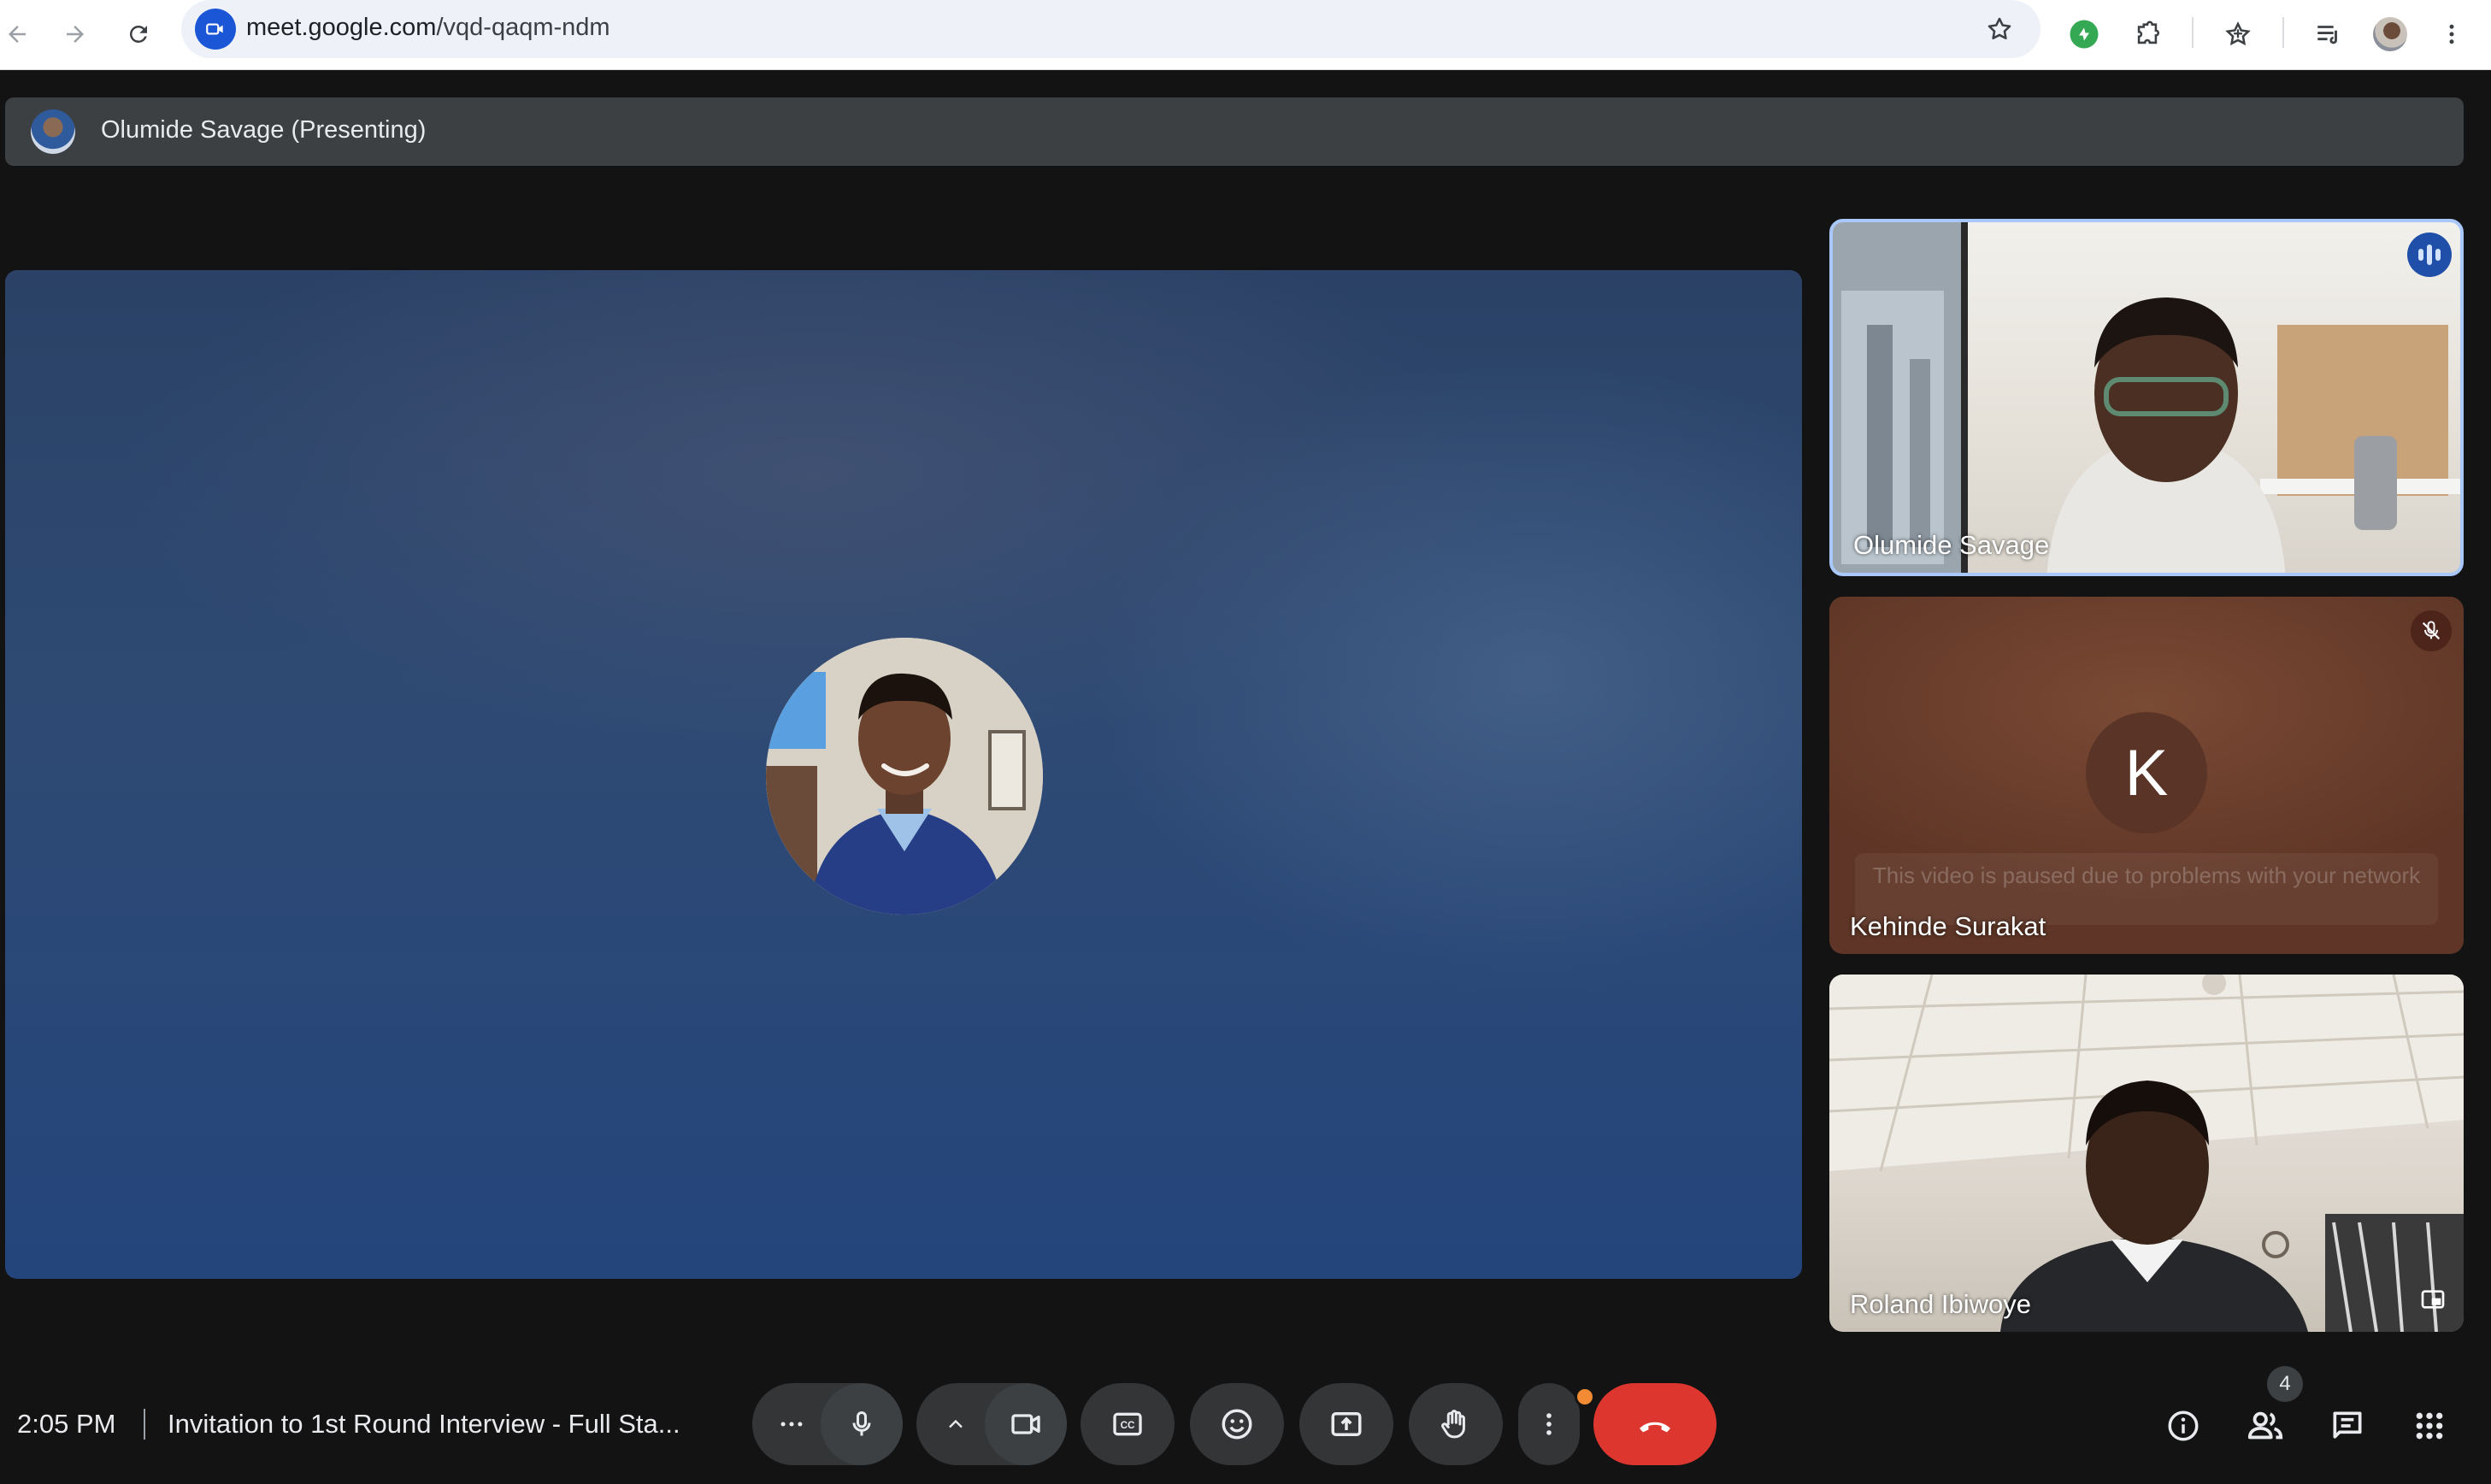 This screenshot has width=2491, height=1484. I want to click on reading-list-icon, so click(2329, 34).